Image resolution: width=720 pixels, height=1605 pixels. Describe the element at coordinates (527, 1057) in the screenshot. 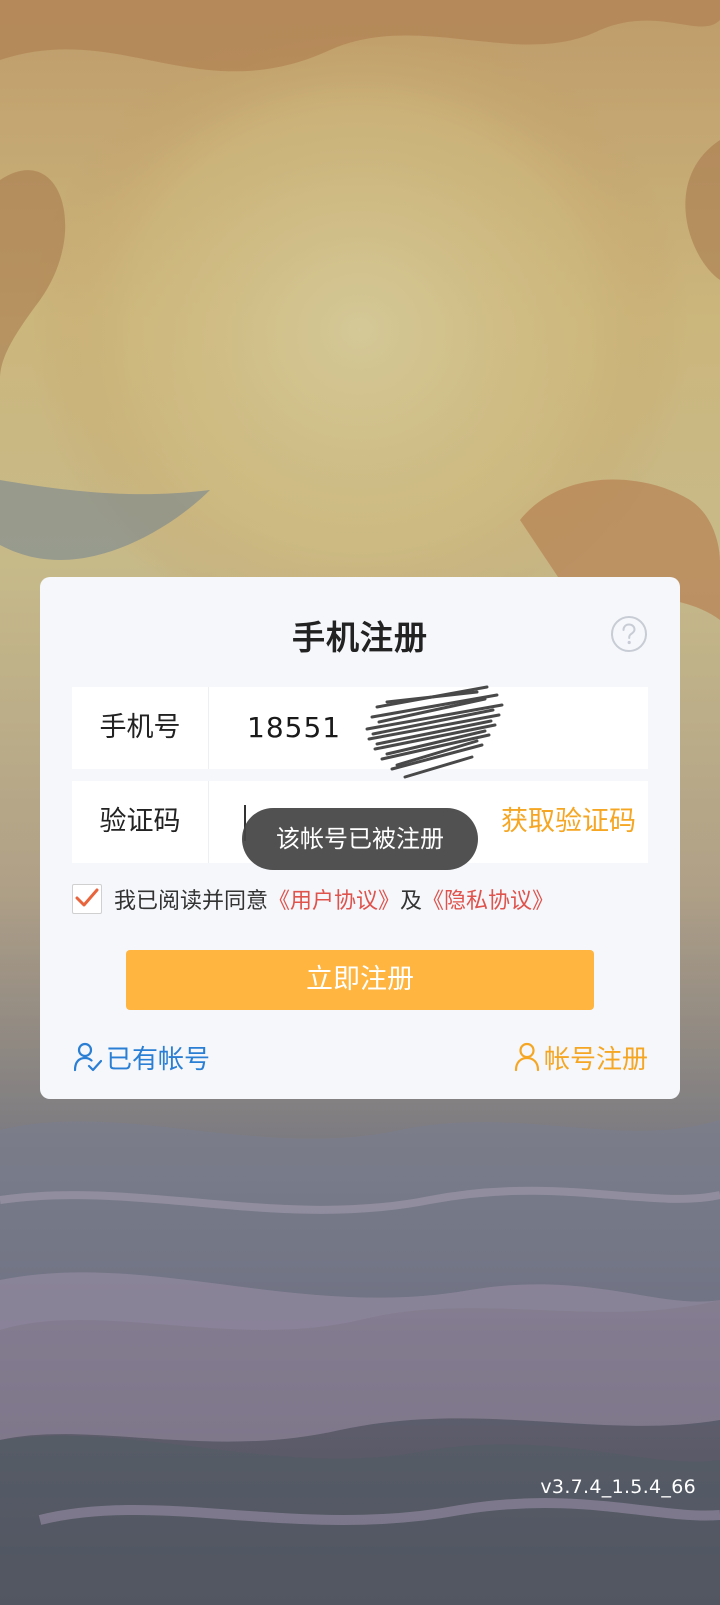

I see `user-icon` at that location.